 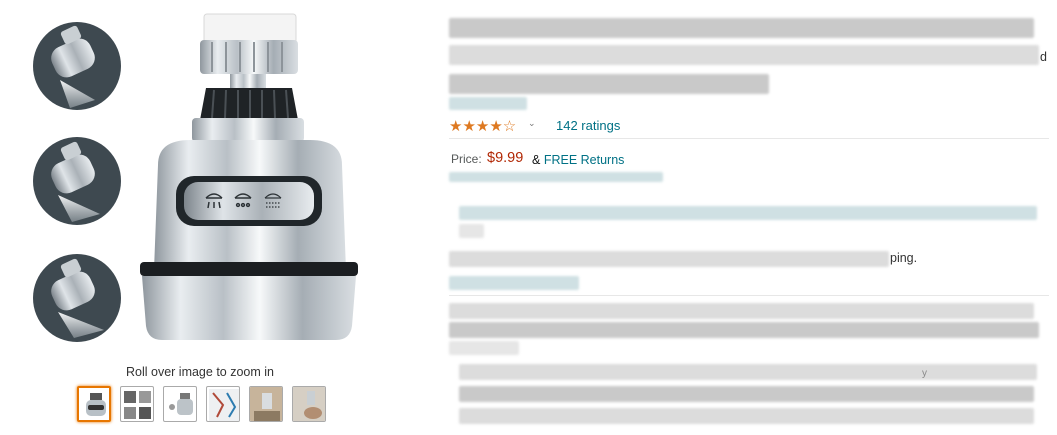 I want to click on bullet-3-blurred, so click(x=741, y=311).